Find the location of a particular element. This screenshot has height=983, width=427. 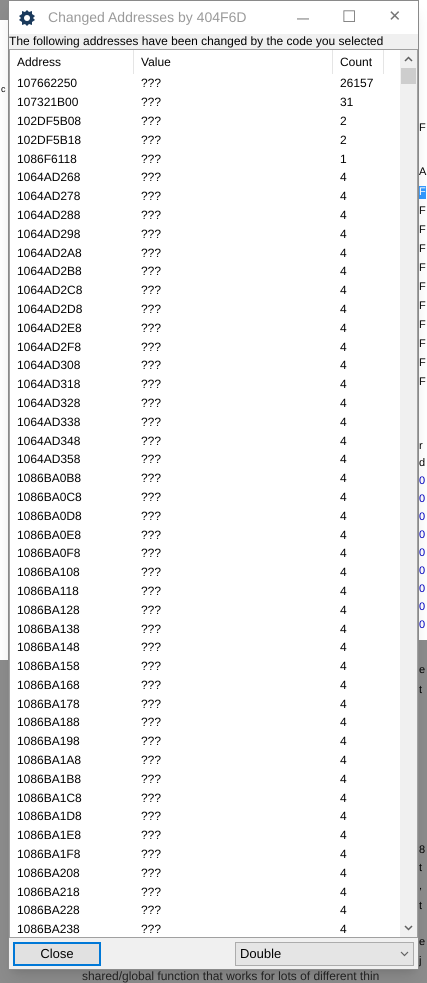

table-cell-text: 1086BA118 is located at coordinates (48, 591).